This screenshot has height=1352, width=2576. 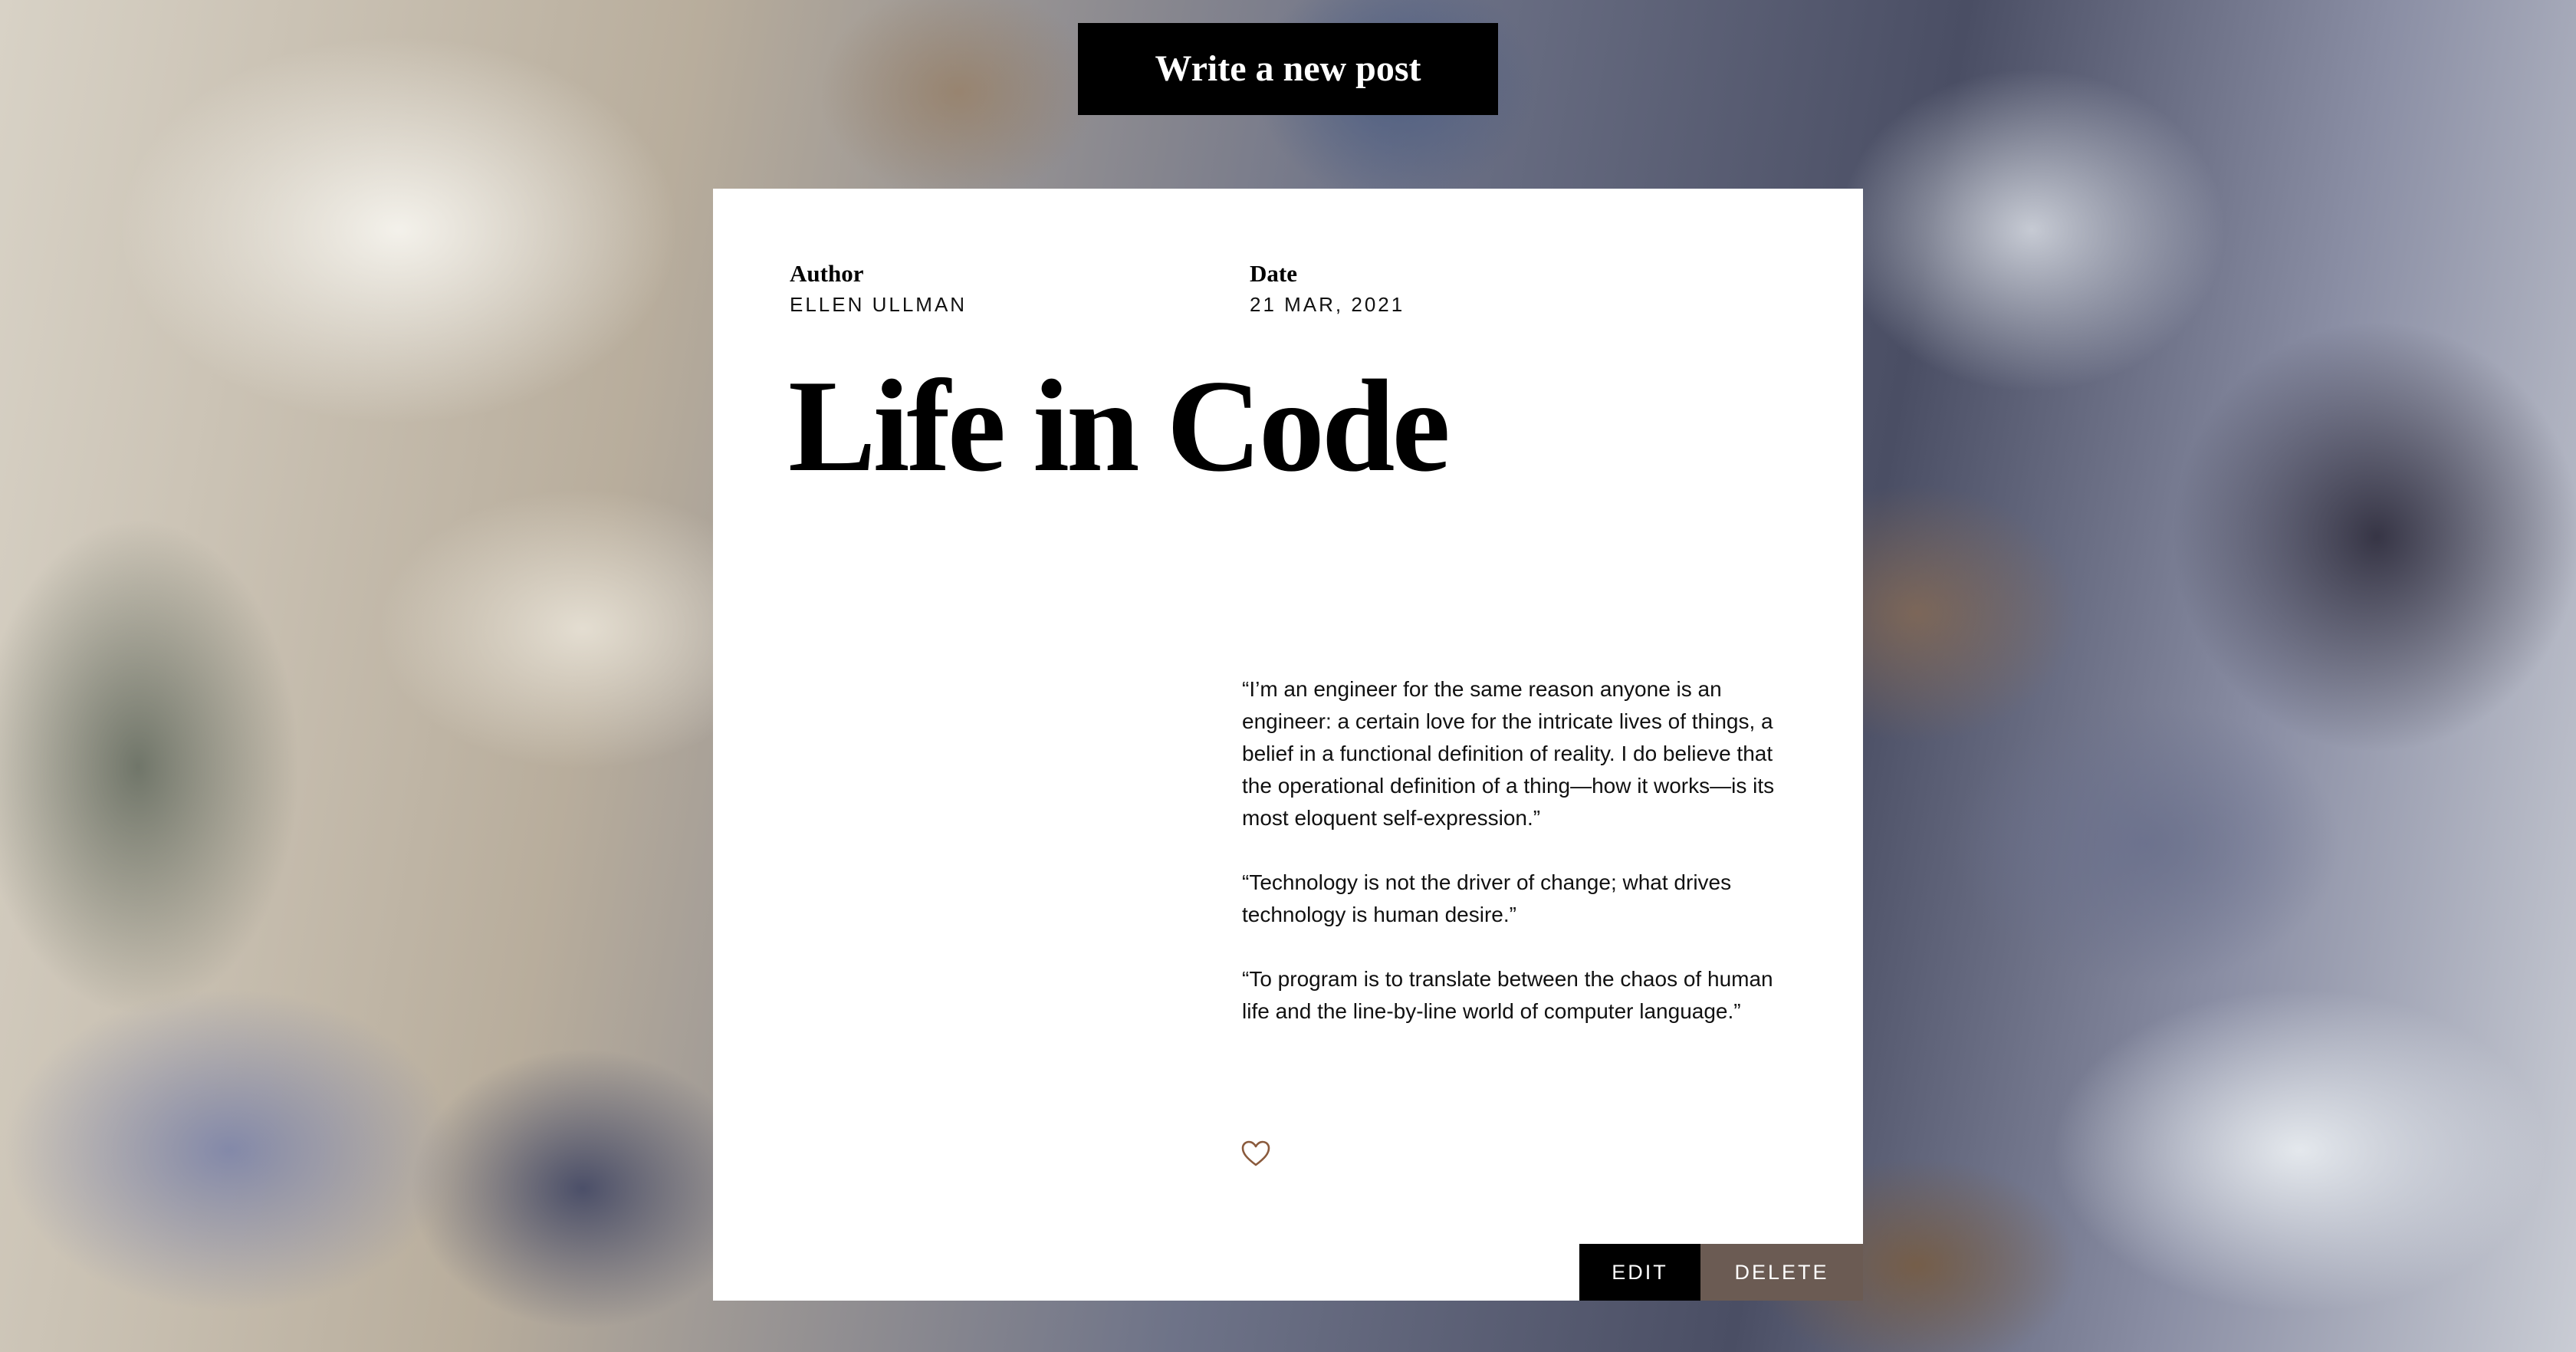 What do you see at coordinates (827, 273) in the screenshot?
I see `author-label: Author` at bounding box center [827, 273].